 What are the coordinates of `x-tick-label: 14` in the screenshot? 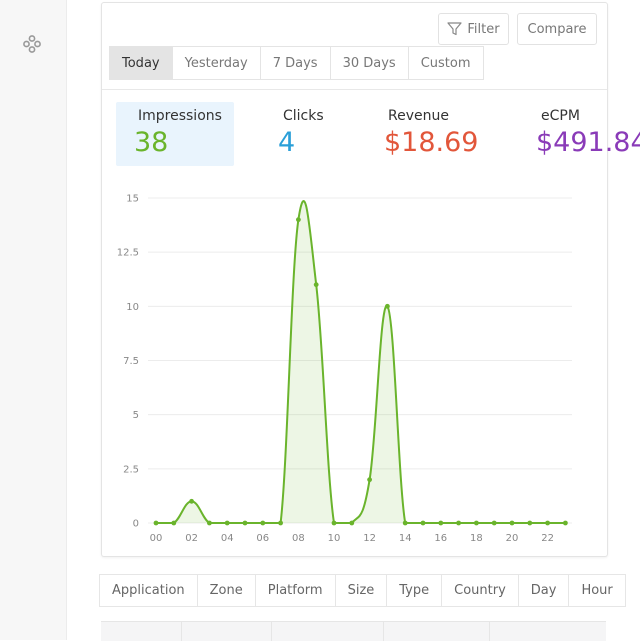 It's located at (405, 538).